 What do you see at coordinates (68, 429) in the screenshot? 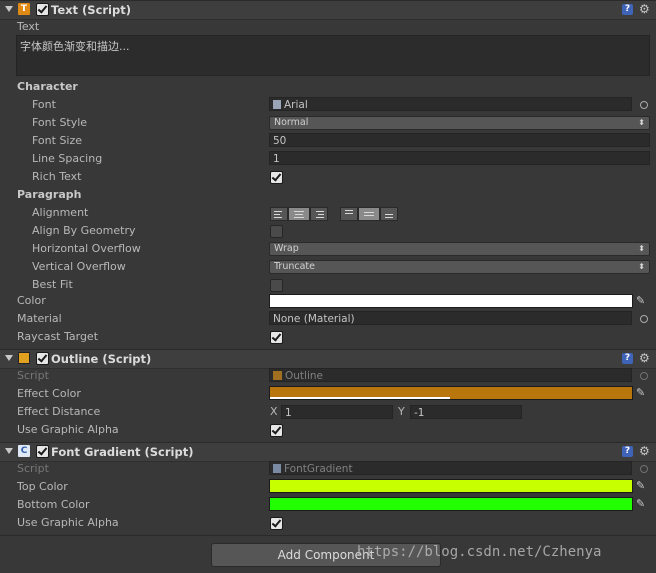
I see `outline-use-graphic-alpha-label: Use Graphic Alpha` at bounding box center [68, 429].